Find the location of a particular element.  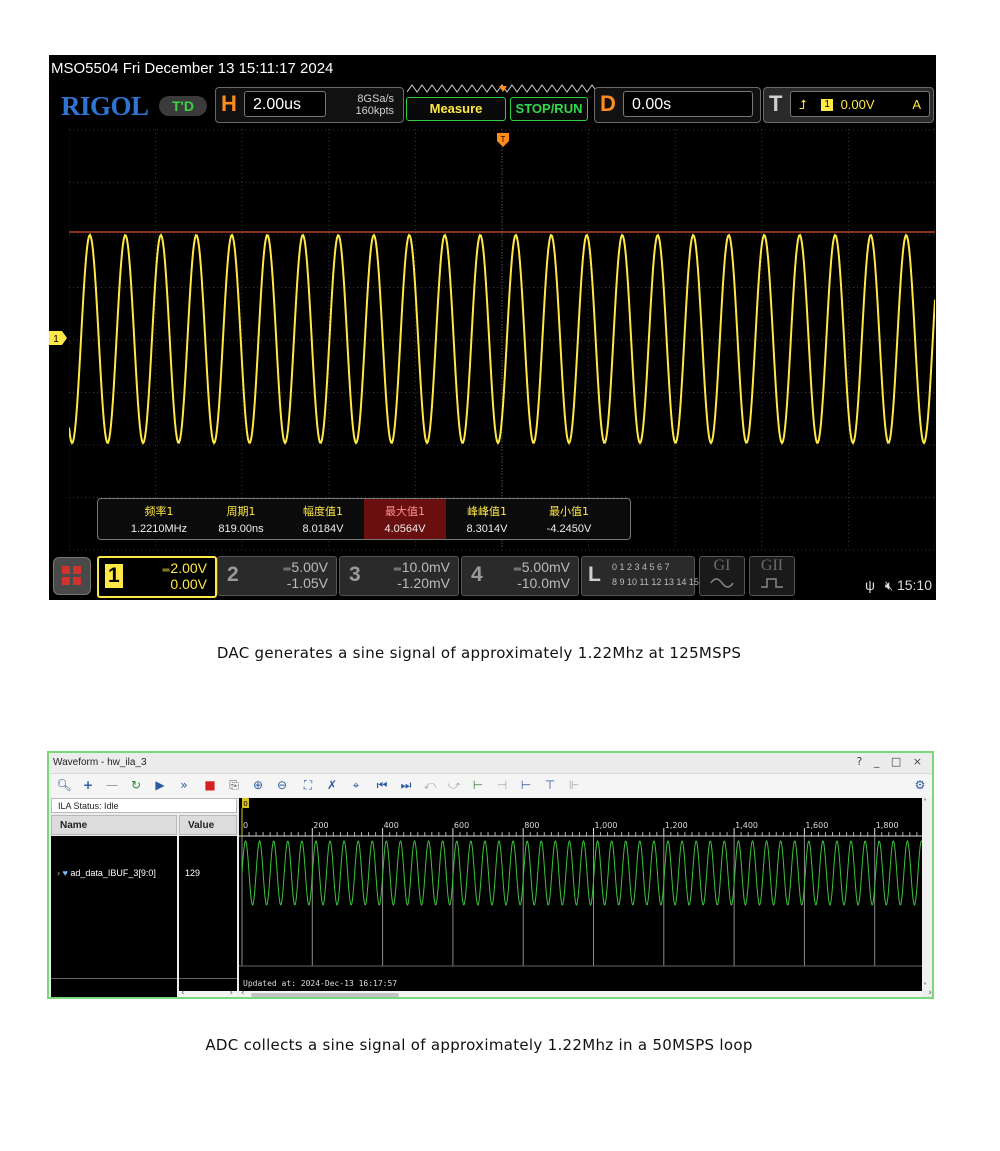

horizontal-scrollbar: ‹ › is located at coordinates (585, 992).